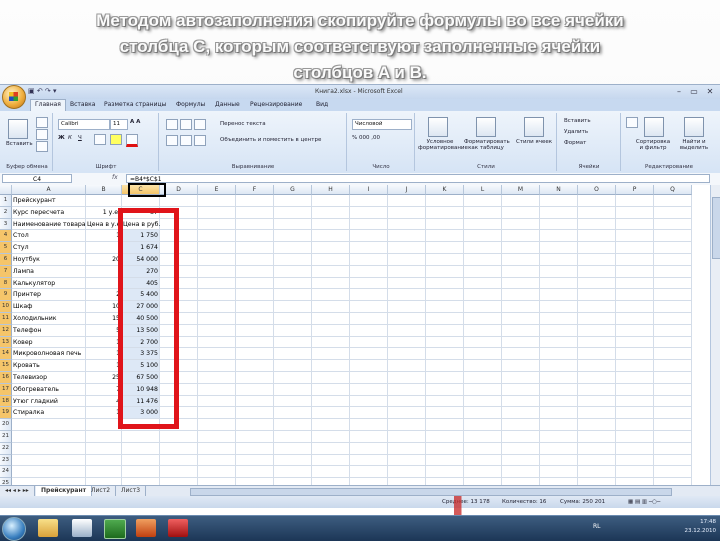 Image resolution: width=720 pixels, height=541 pixels. Describe the element at coordinates (331, 271) in the screenshot. I see `cell-h7` at that location.